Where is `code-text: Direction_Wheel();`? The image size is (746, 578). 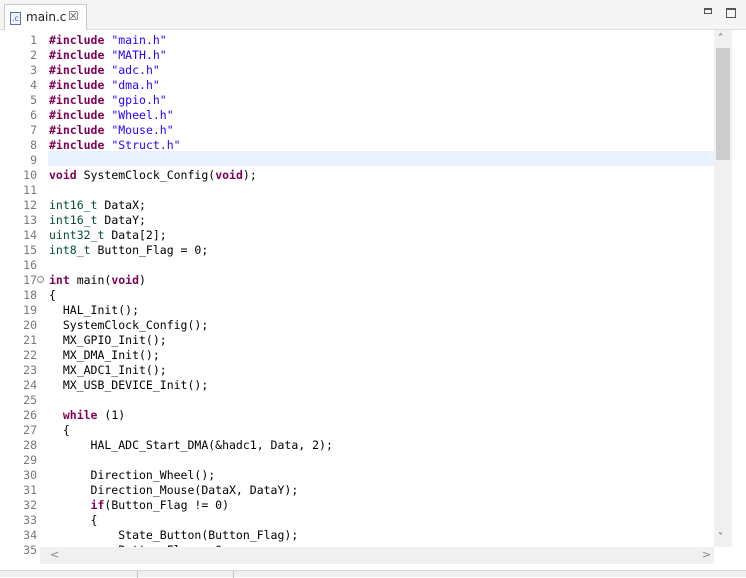
code-text: Direction_Wheel(); is located at coordinates (132, 475).